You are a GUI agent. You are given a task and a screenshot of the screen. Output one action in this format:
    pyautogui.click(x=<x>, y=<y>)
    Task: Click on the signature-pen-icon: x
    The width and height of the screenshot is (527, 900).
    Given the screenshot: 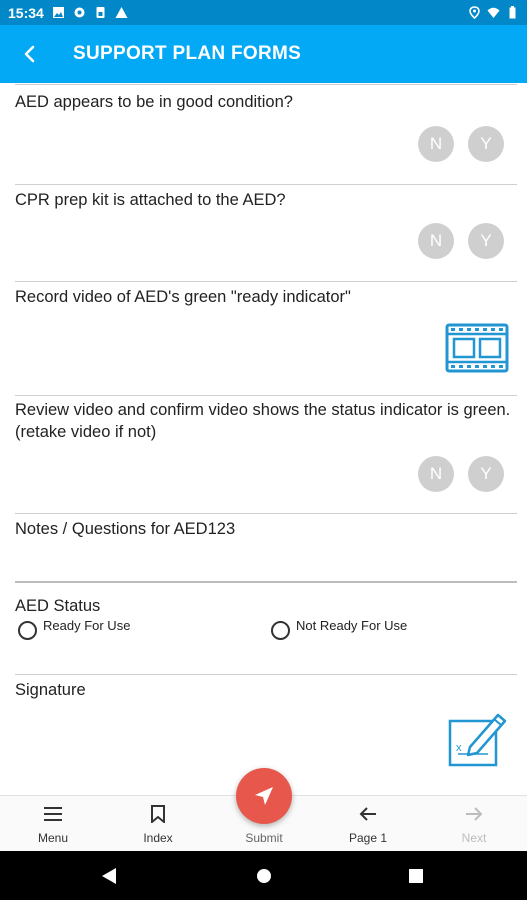 What is the action you would take?
    pyautogui.click(x=477, y=740)
    